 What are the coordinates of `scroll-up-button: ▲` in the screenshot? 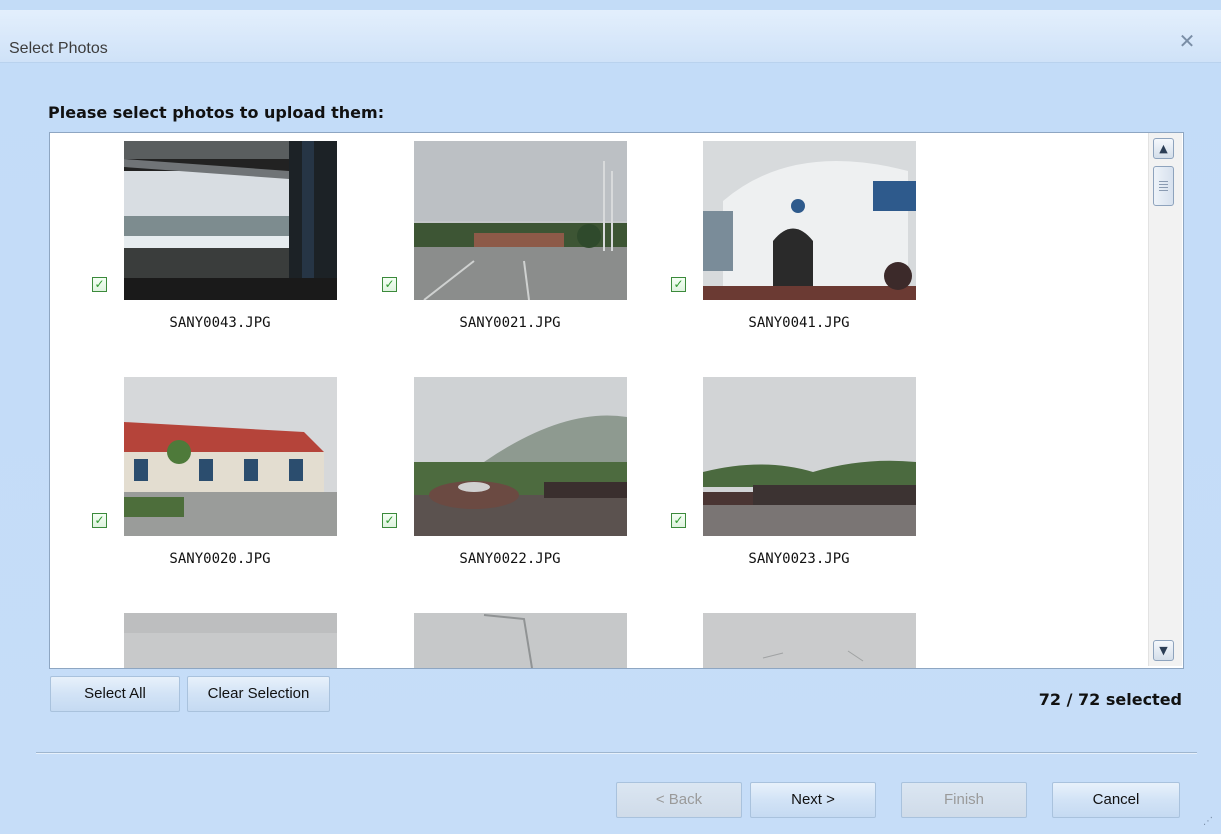 It's located at (1163, 148).